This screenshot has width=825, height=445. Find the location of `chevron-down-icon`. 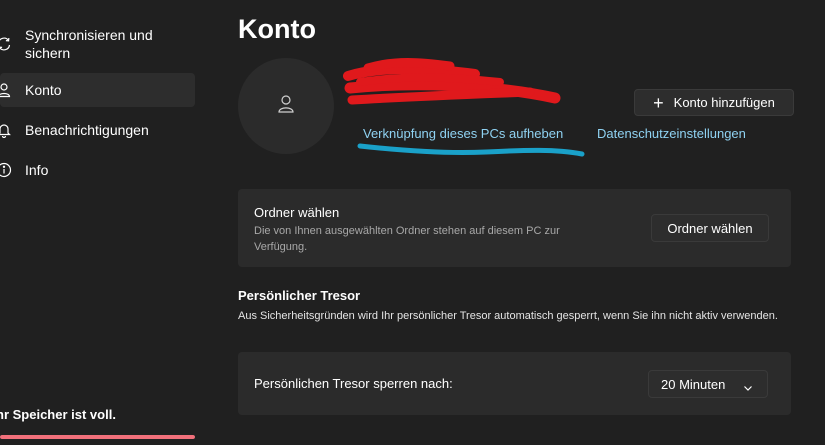

chevron-down-icon is located at coordinates (748, 387).